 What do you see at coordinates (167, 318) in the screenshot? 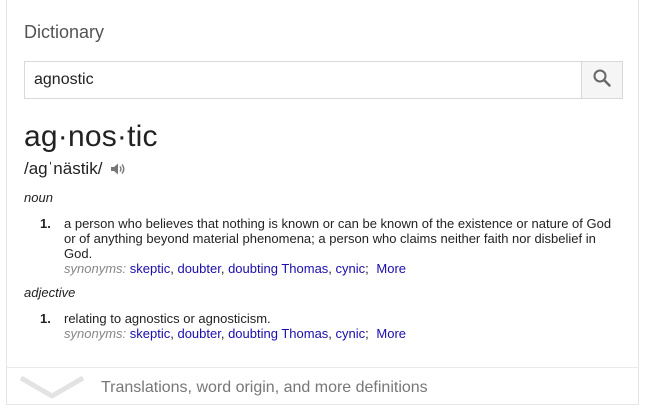
I see `definition-text: relating to agnostics or agnosticism.` at bounding box center [167, 318].